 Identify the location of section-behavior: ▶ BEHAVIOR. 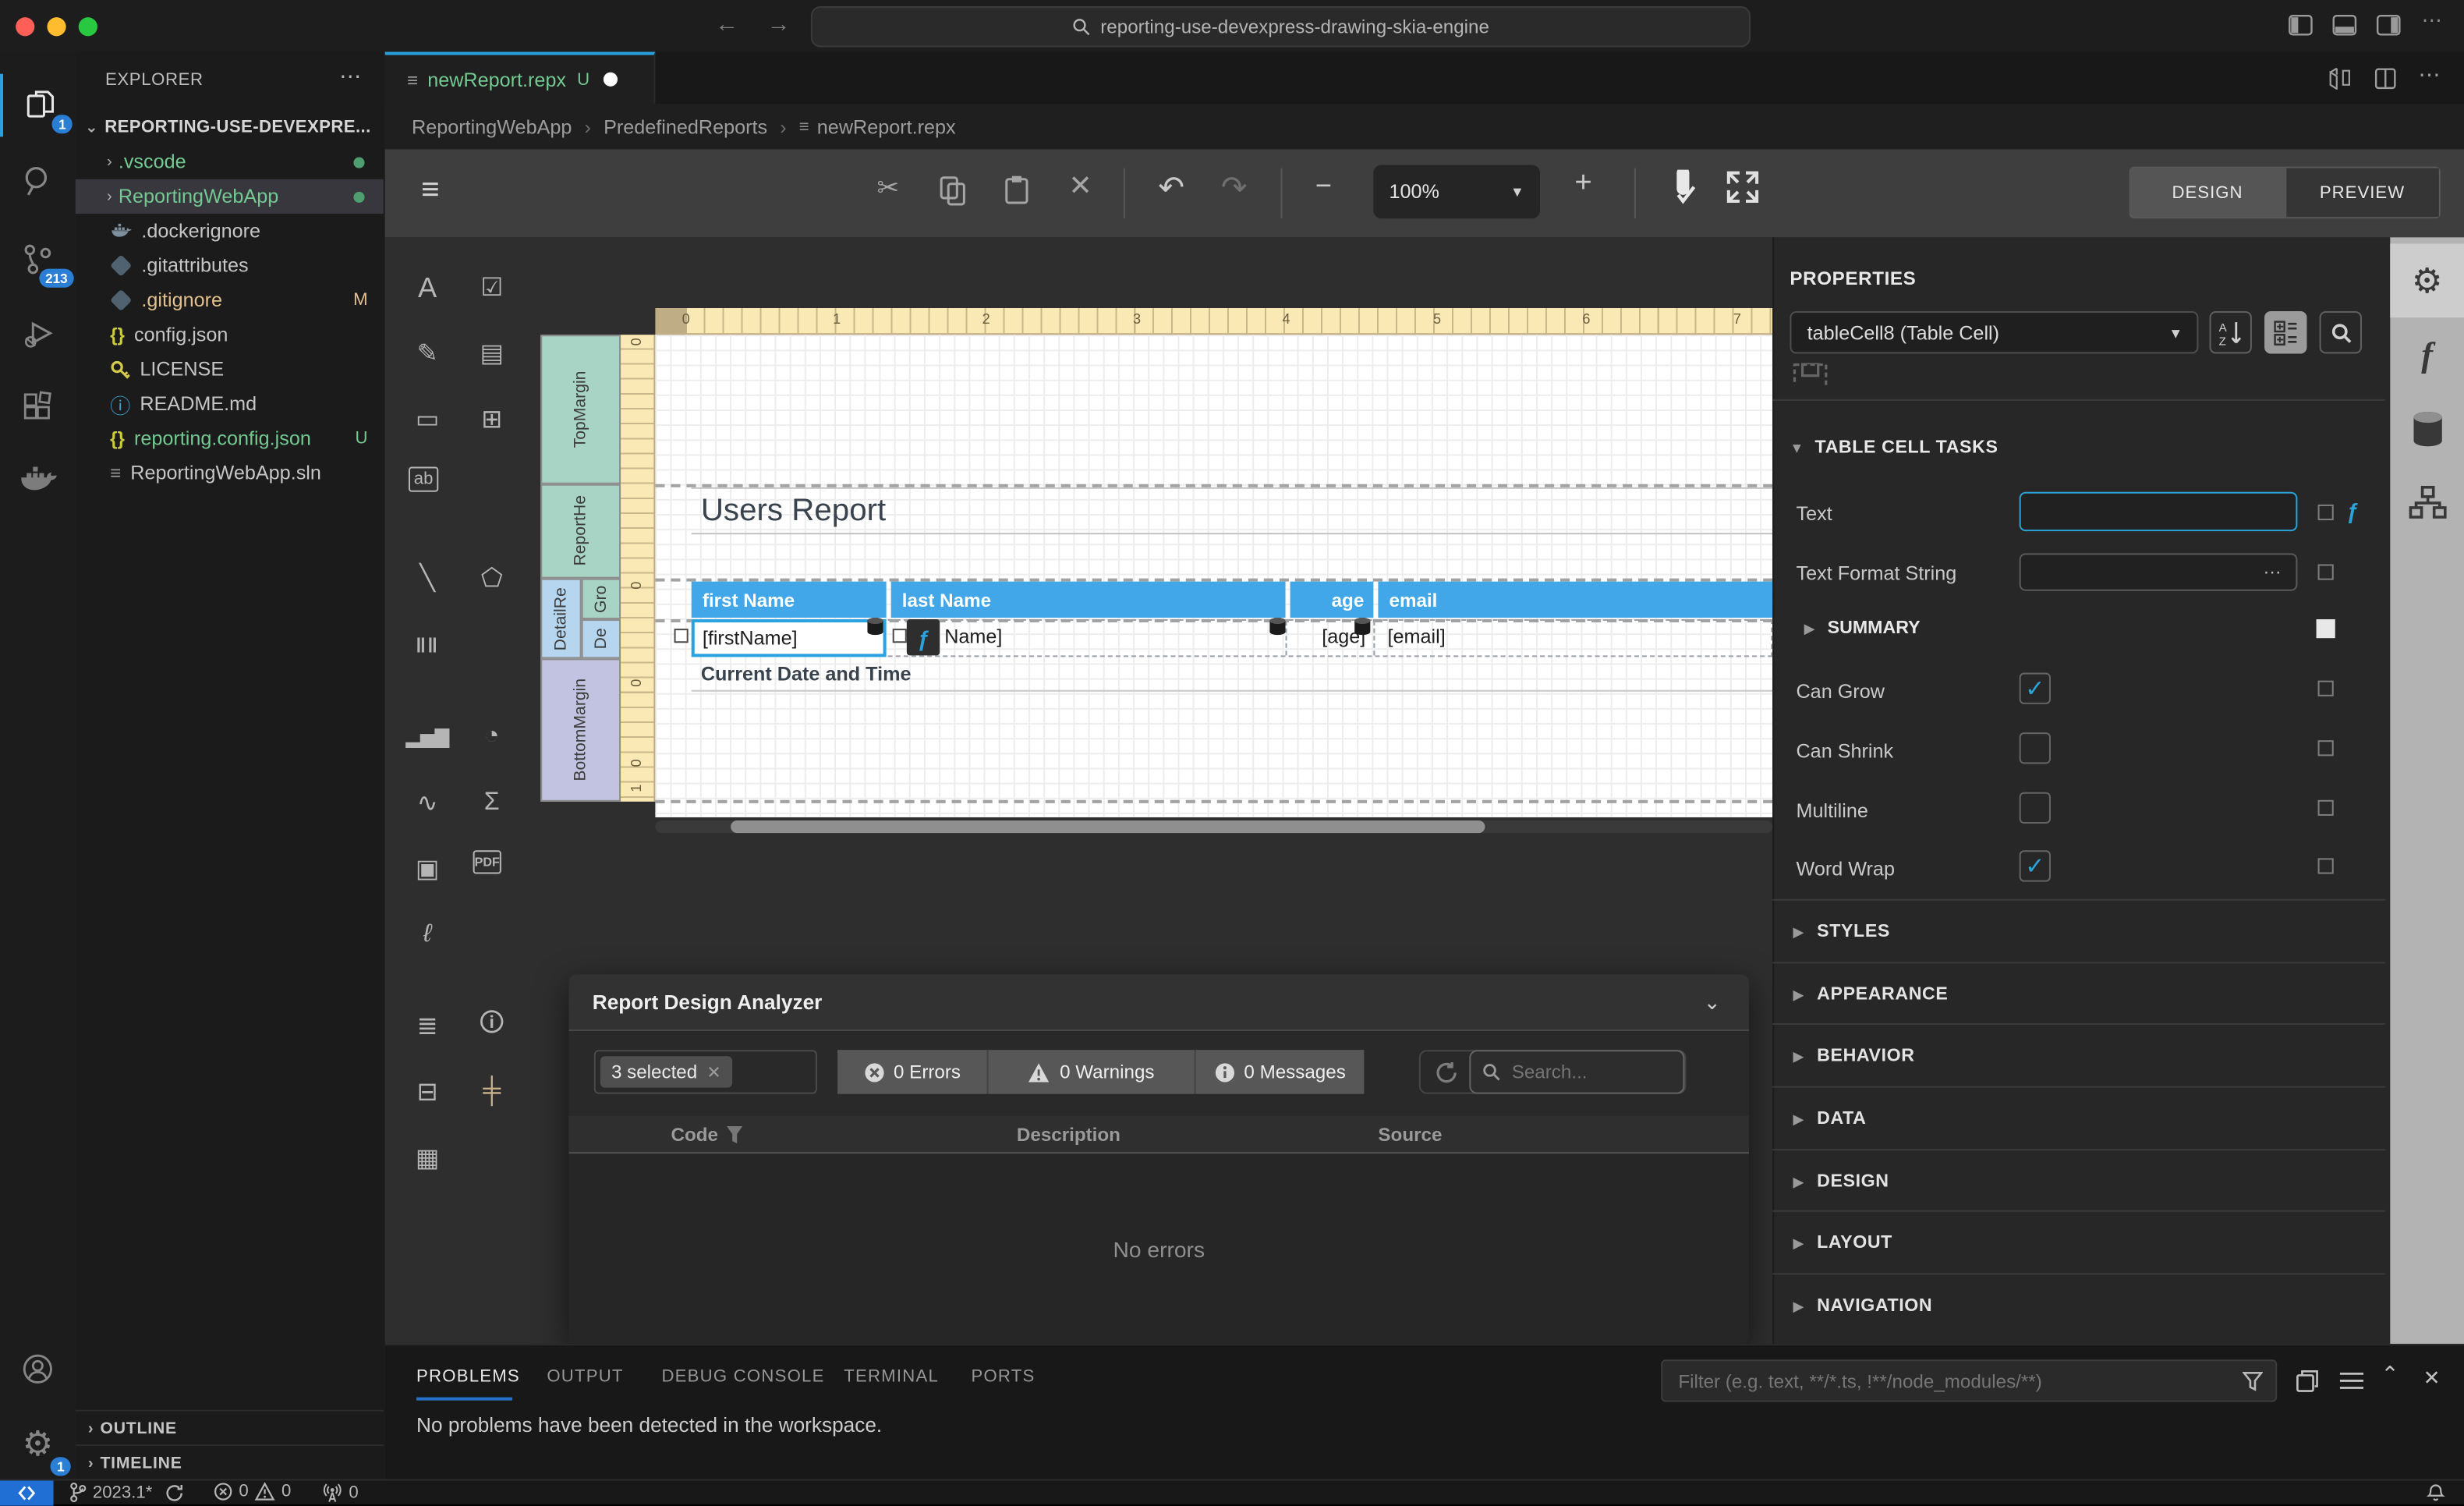
(2079, 1055).